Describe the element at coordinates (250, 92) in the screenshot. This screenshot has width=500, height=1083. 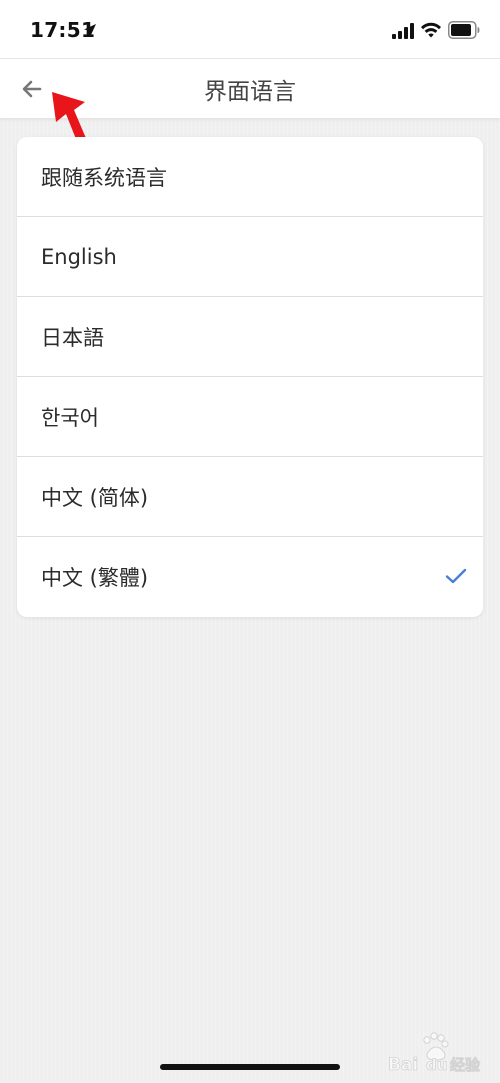
I see `page-title: 界面语言` at that location.